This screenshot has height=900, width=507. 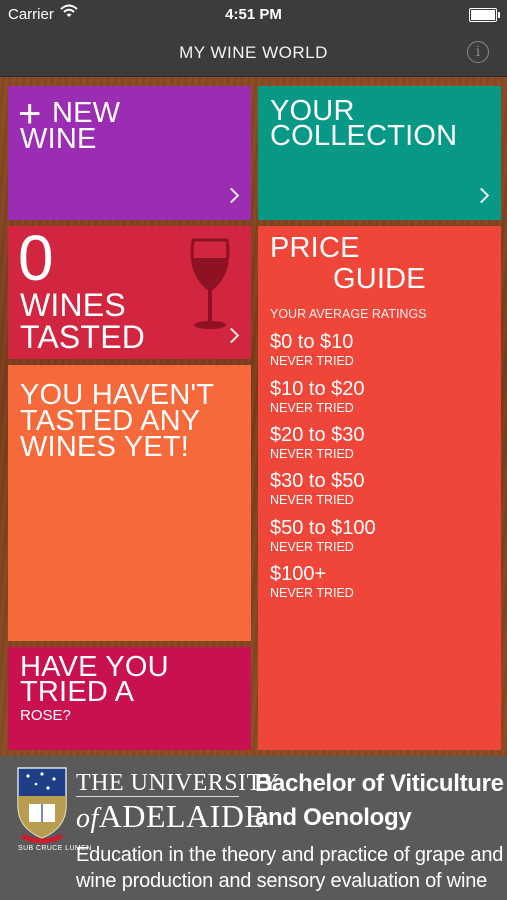 What do you see at coordinates (36, 260) in the screenshot?
I see `wines-tasted-count: 0` at bounding box center [36, 260].